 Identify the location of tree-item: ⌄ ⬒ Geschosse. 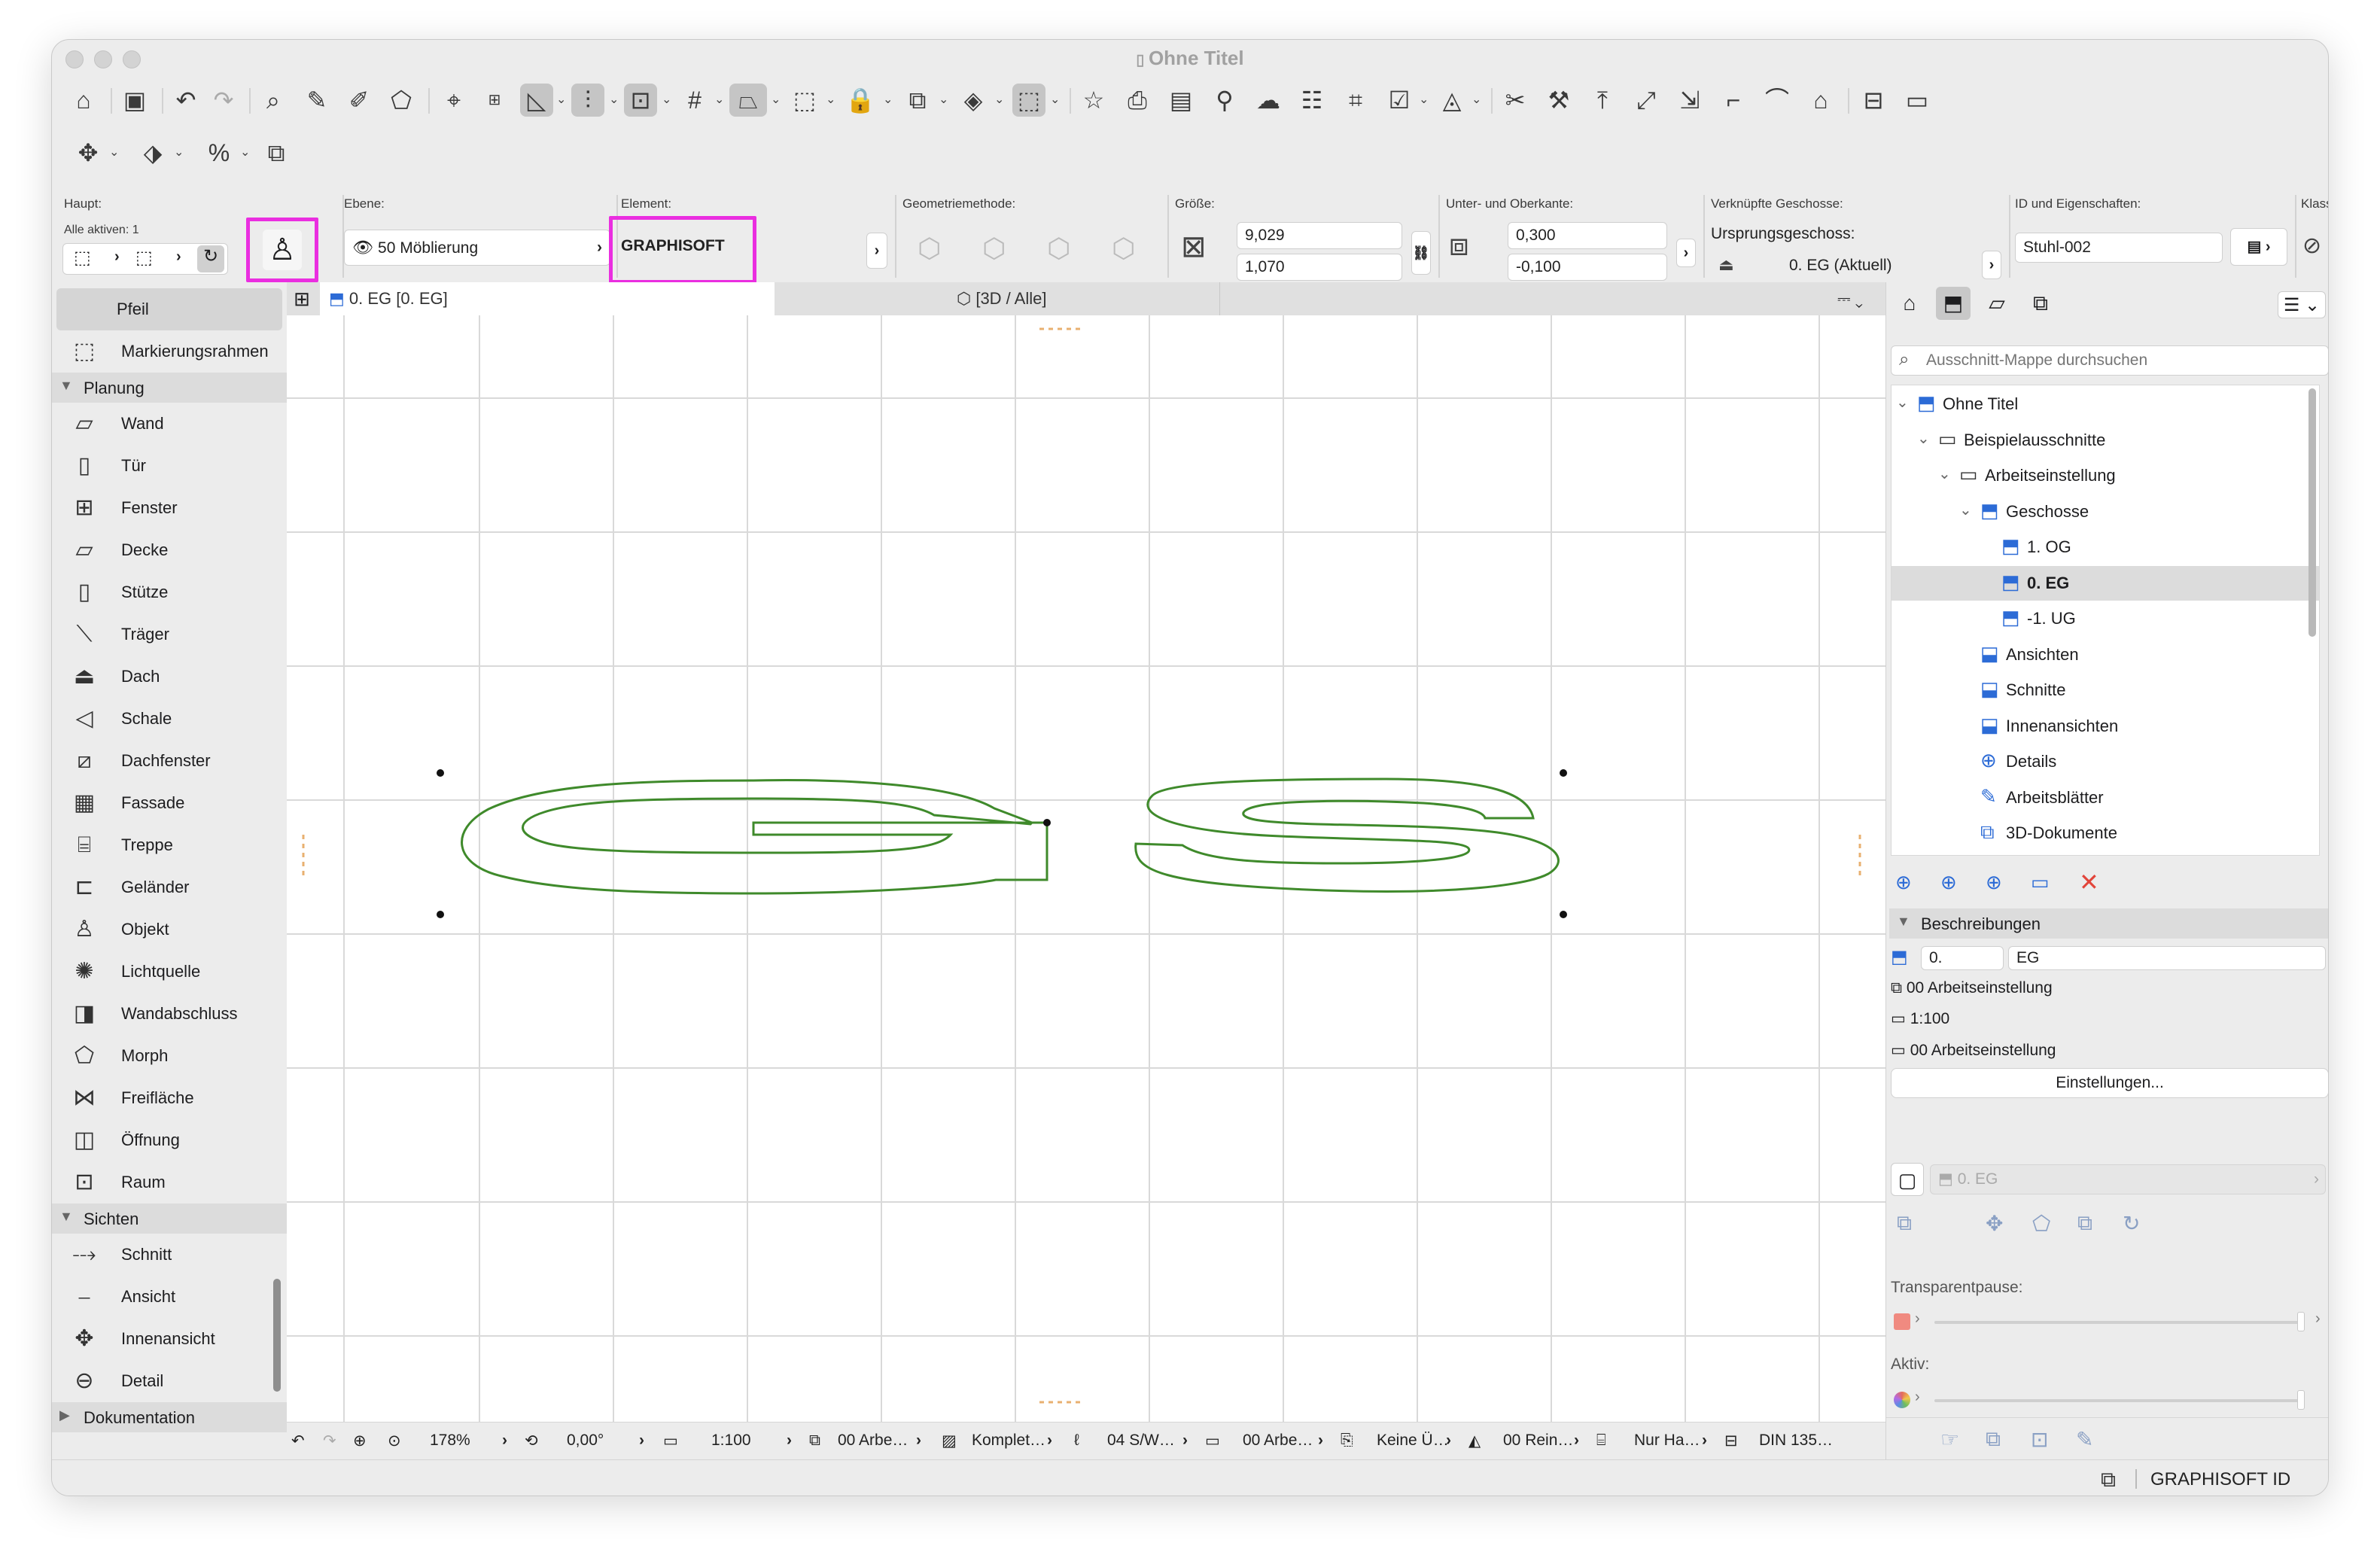
(2105, 511).